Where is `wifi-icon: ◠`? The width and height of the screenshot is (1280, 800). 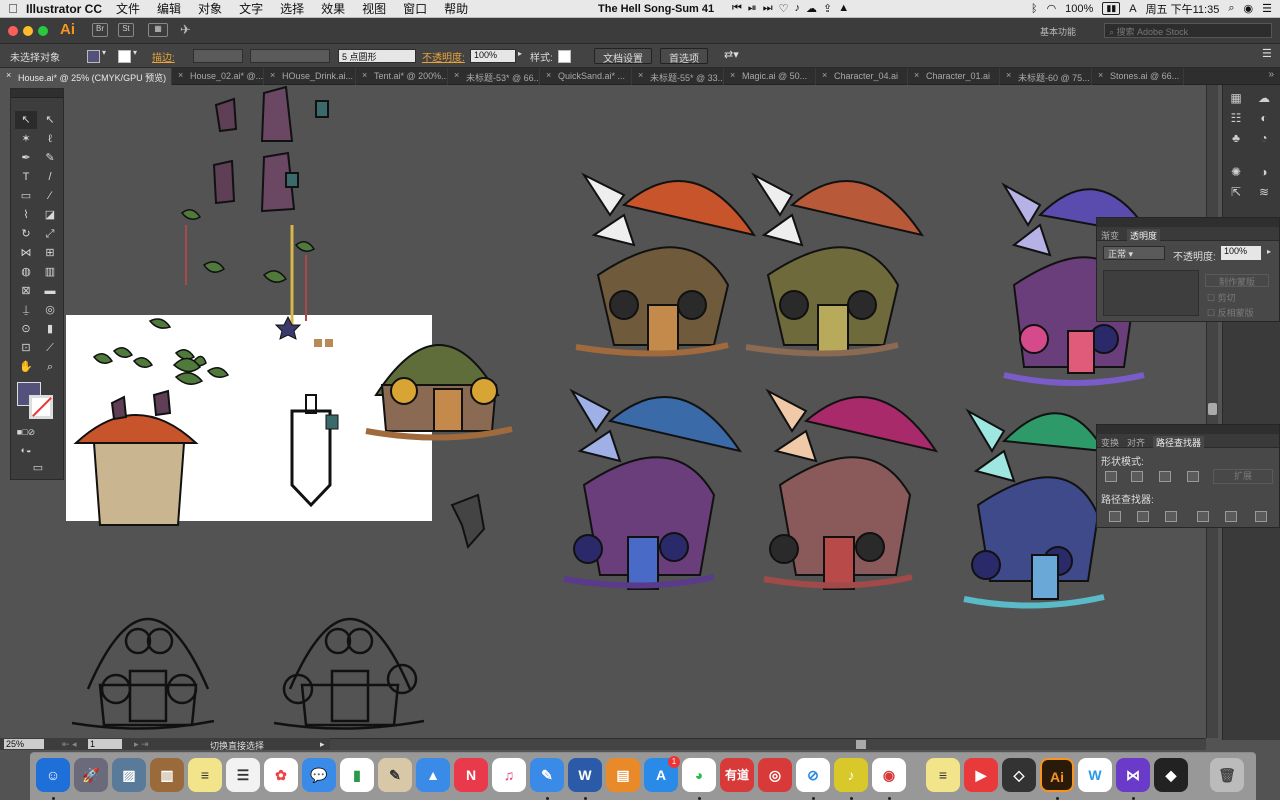 wifi-icon: ◠ is located at coordinates (1052, 8).